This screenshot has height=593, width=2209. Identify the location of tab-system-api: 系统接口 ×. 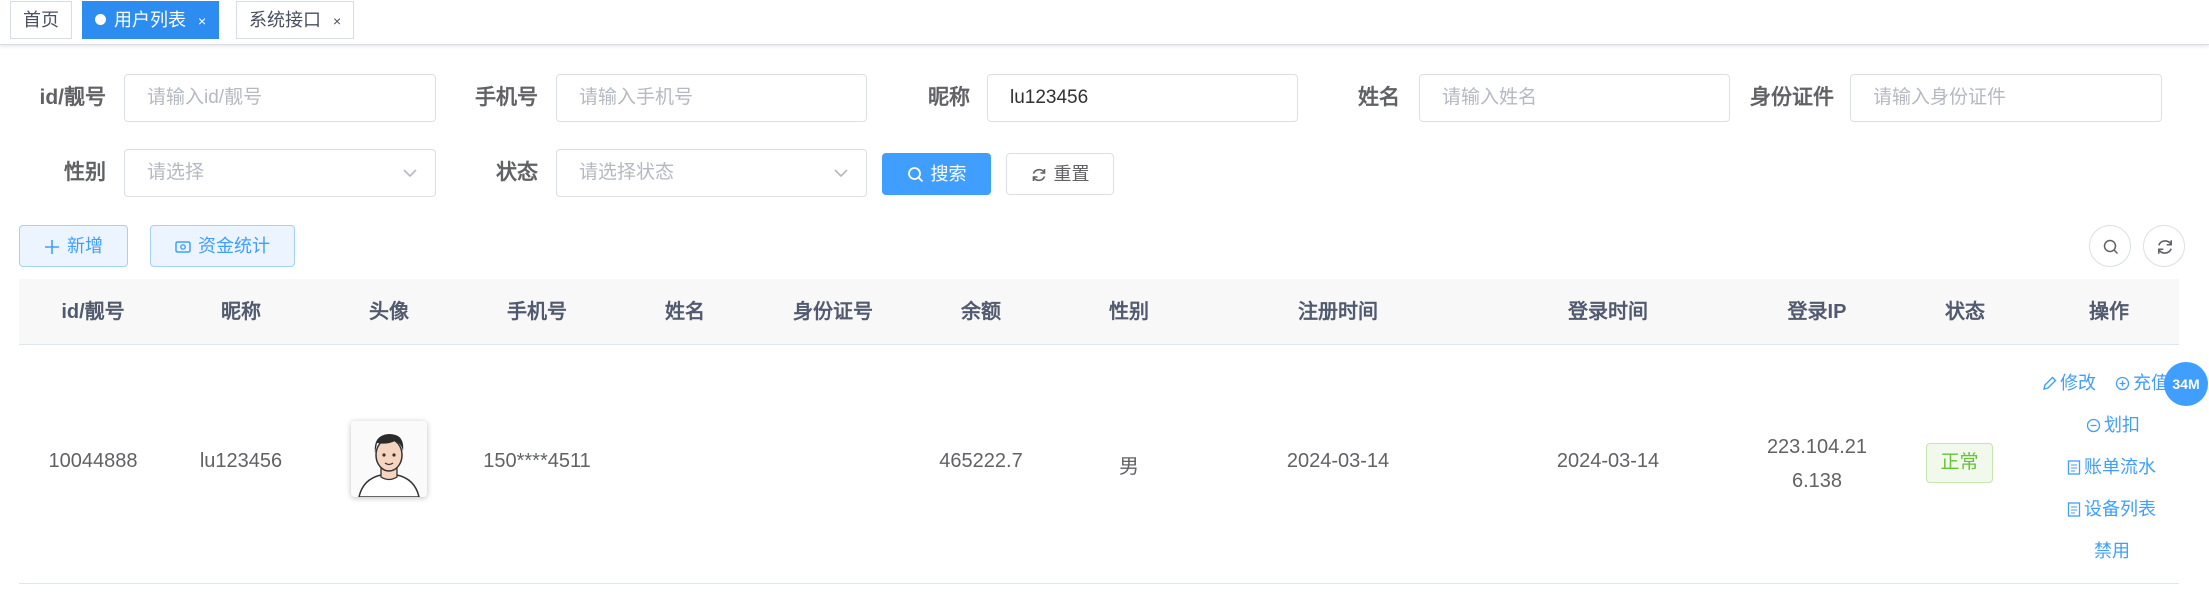
(295, 20).